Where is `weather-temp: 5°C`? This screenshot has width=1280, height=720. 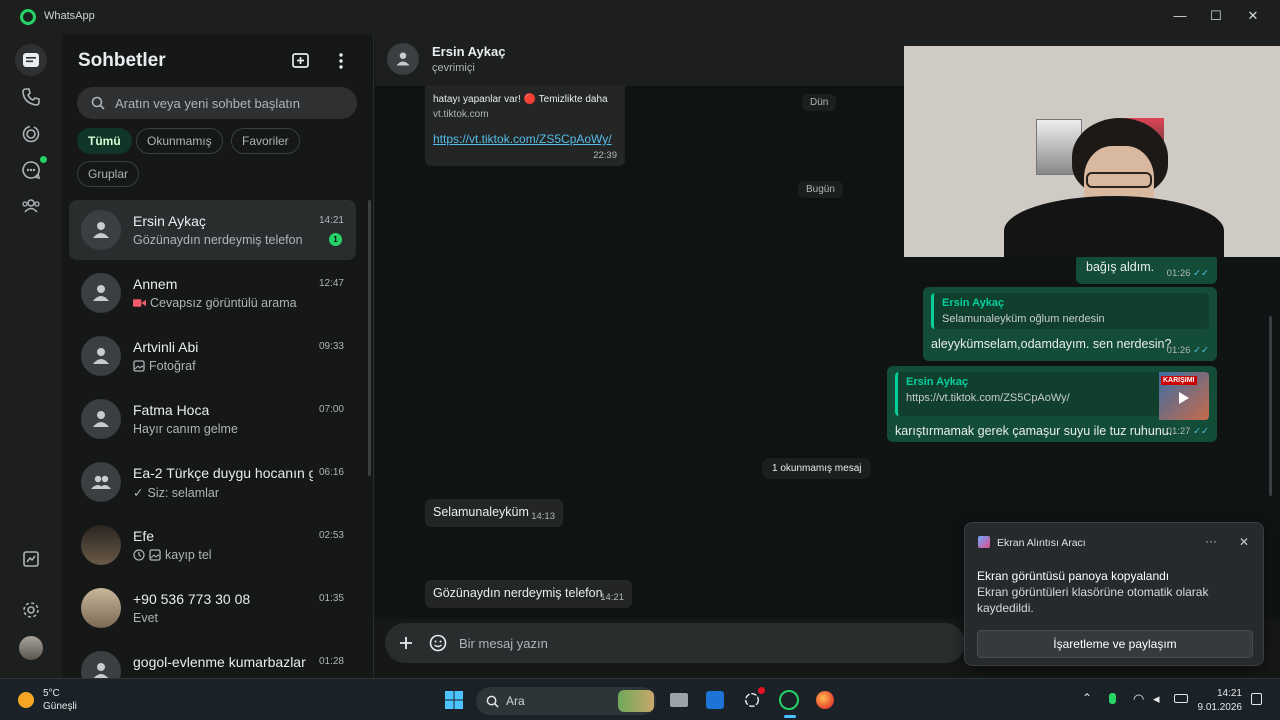
weather-temp: 5°C is located at coordinates (51, 693).